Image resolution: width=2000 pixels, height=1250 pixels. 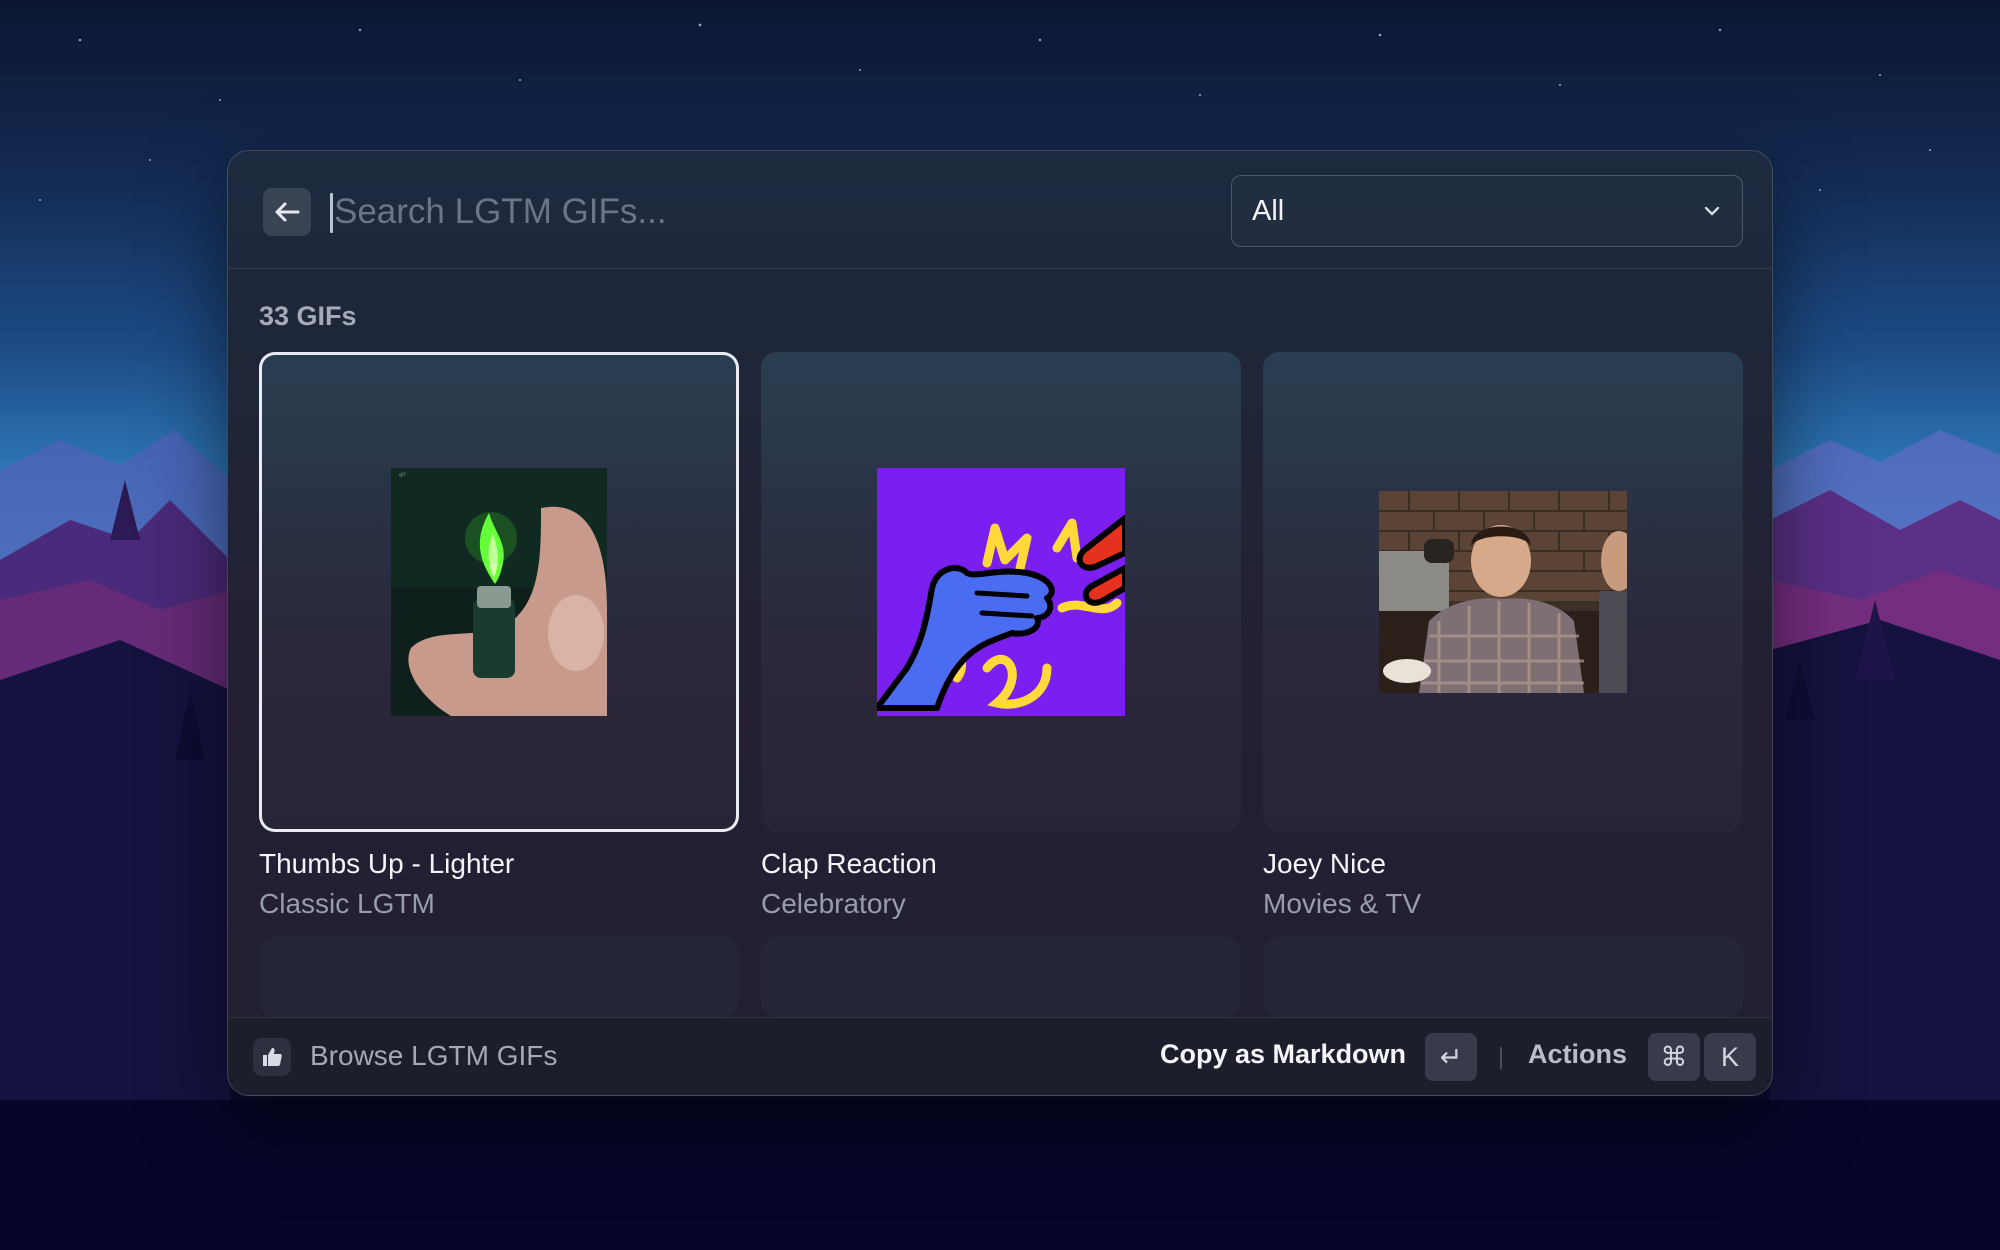 What do you see at coordinates (728, 212) in the screenshot?
I see `search-input` at bounding box center [728, 212].